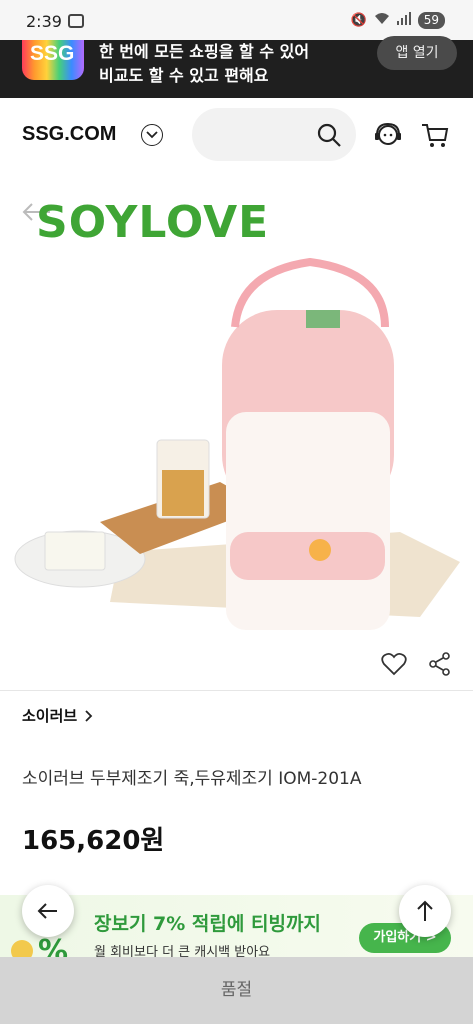  I want to click on mute-icon: 🔇, so click(358, 20).